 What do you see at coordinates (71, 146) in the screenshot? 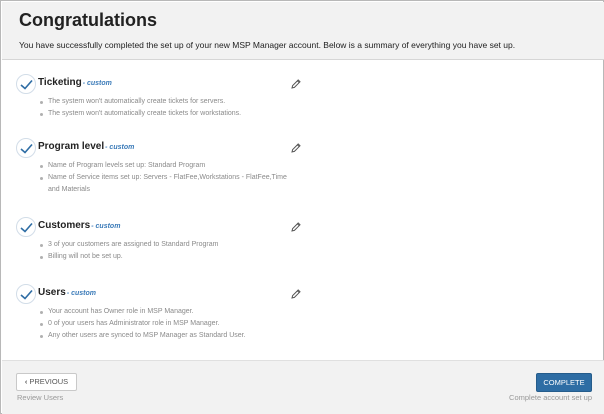
I see `section-title-text: Program level` at bounding box center [71, 146].